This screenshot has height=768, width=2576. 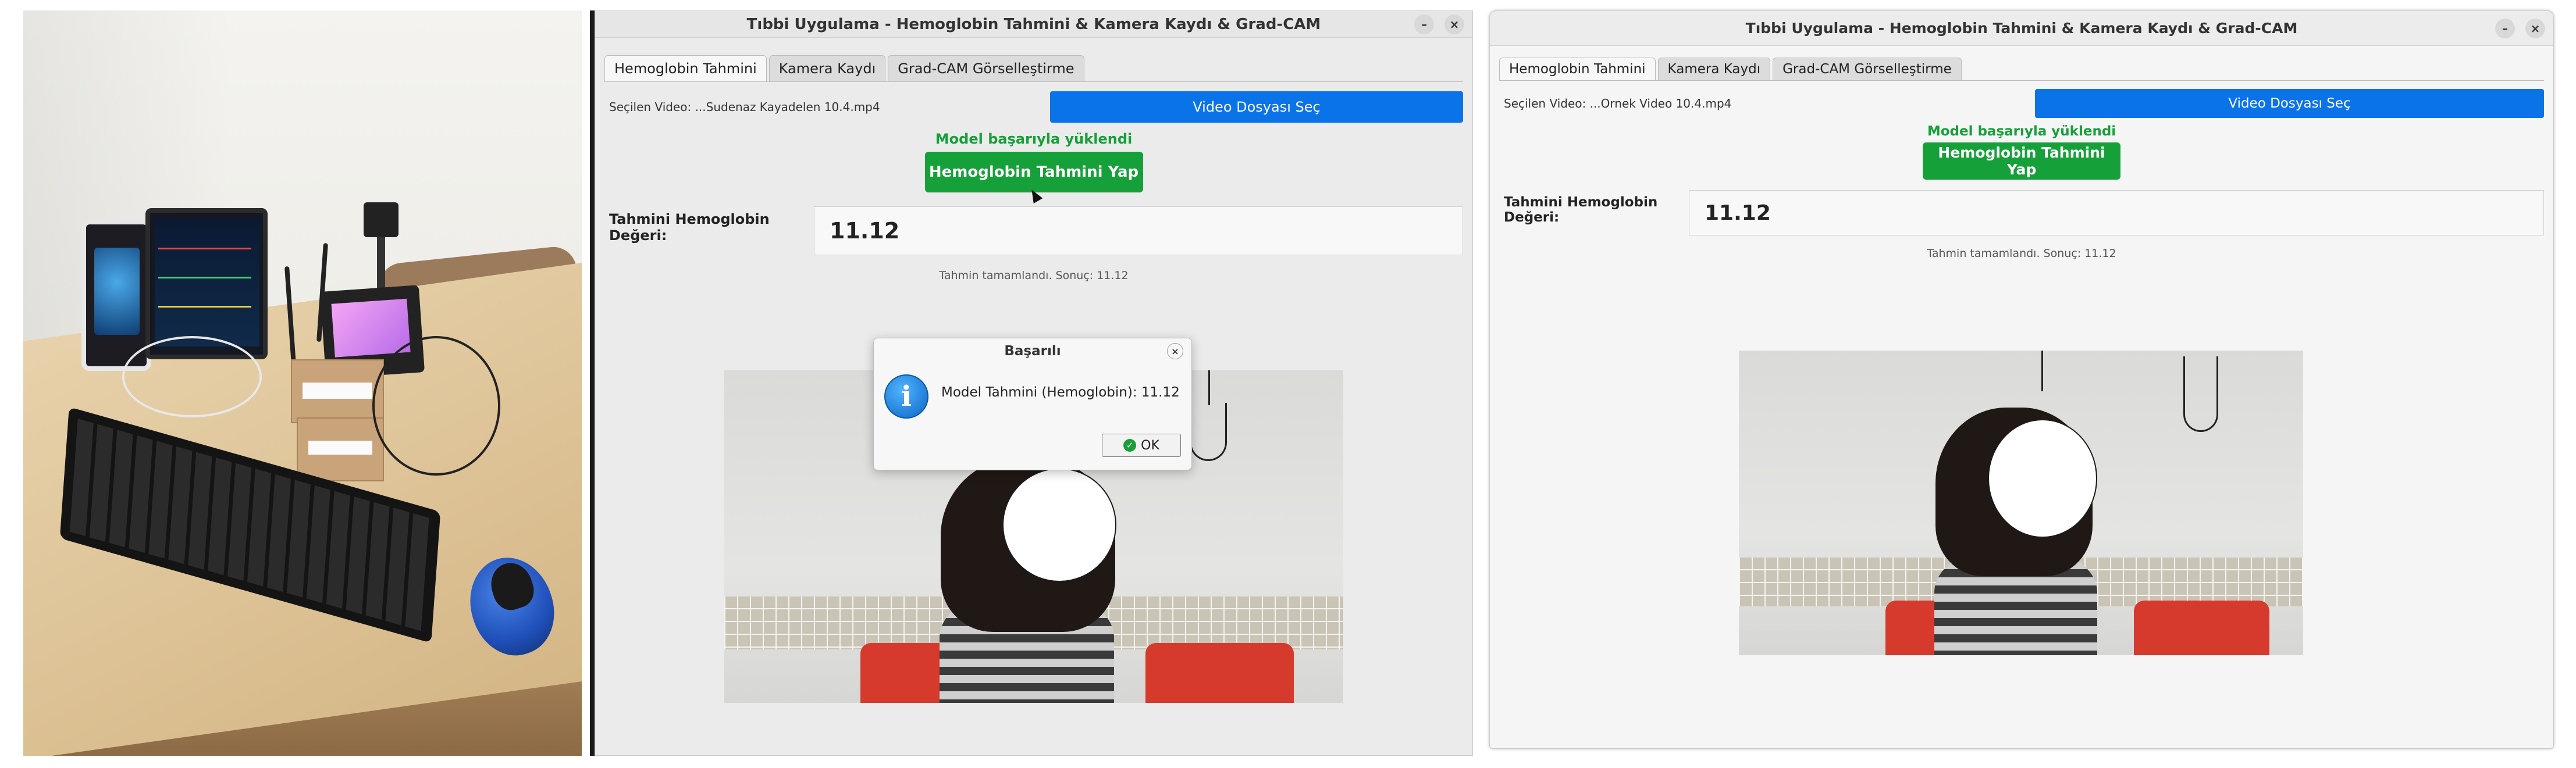 I want to click on camera, so click(x=381, y=219).